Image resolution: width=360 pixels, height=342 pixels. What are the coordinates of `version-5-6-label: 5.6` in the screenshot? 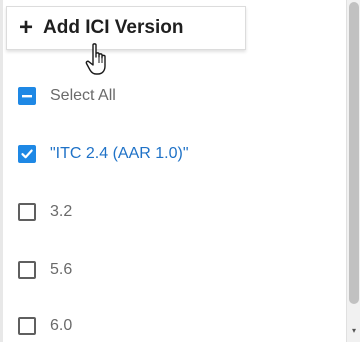 It's located at (61, 269).